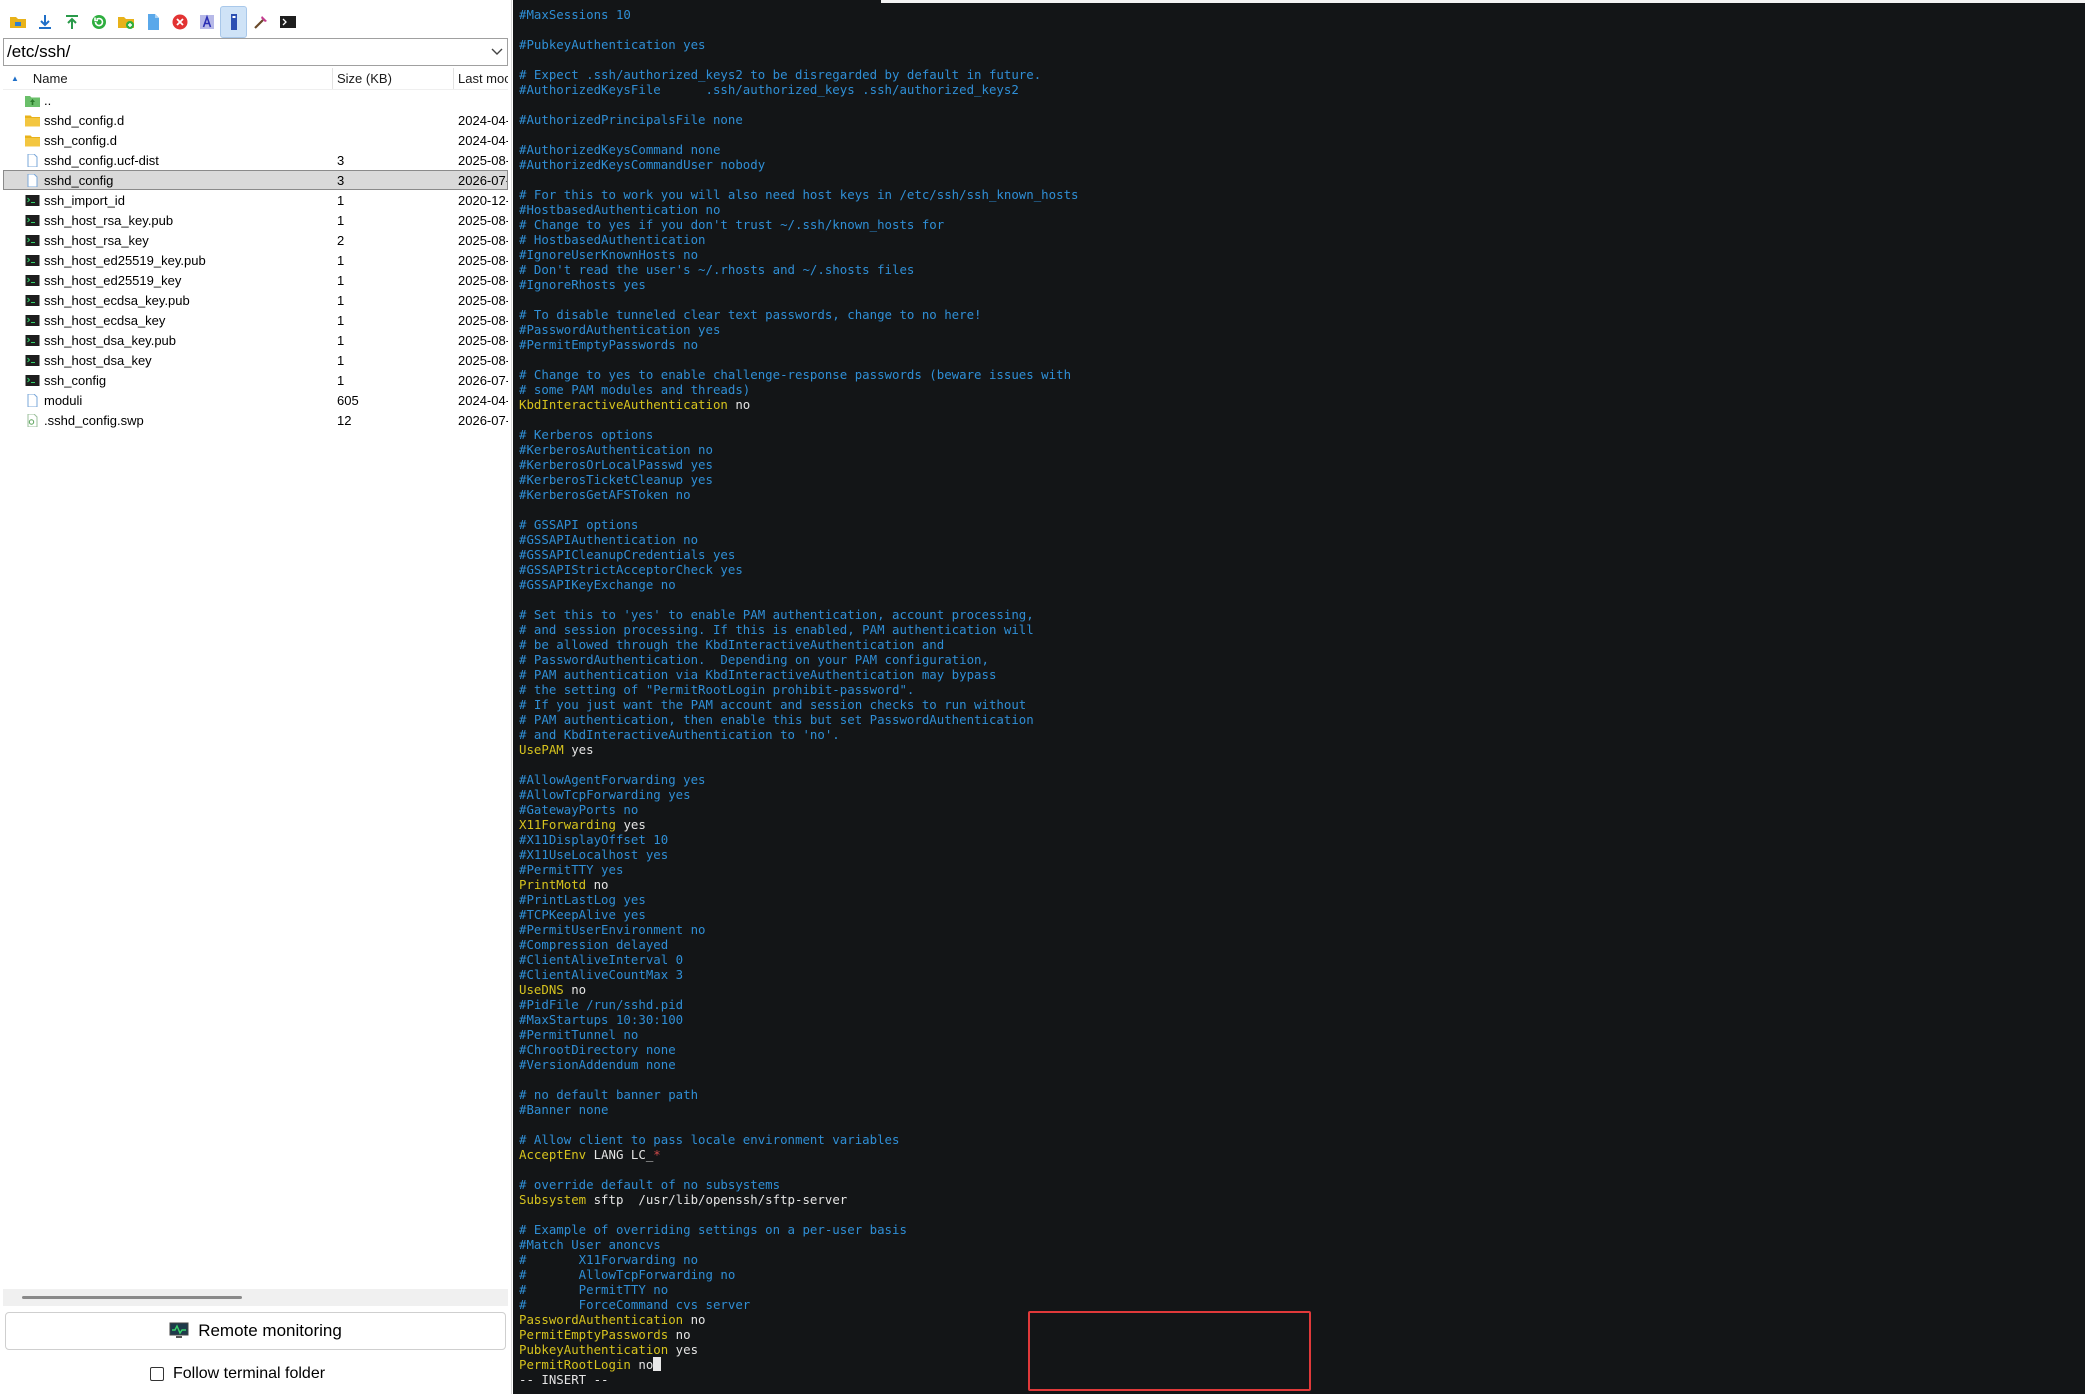 The height and width of the screenshot is (1394, 2085). Describe the element at coordinates (799, 539) in the screenshot. I see `terminal-line: #GSSAPIAuthentication no` at that location.